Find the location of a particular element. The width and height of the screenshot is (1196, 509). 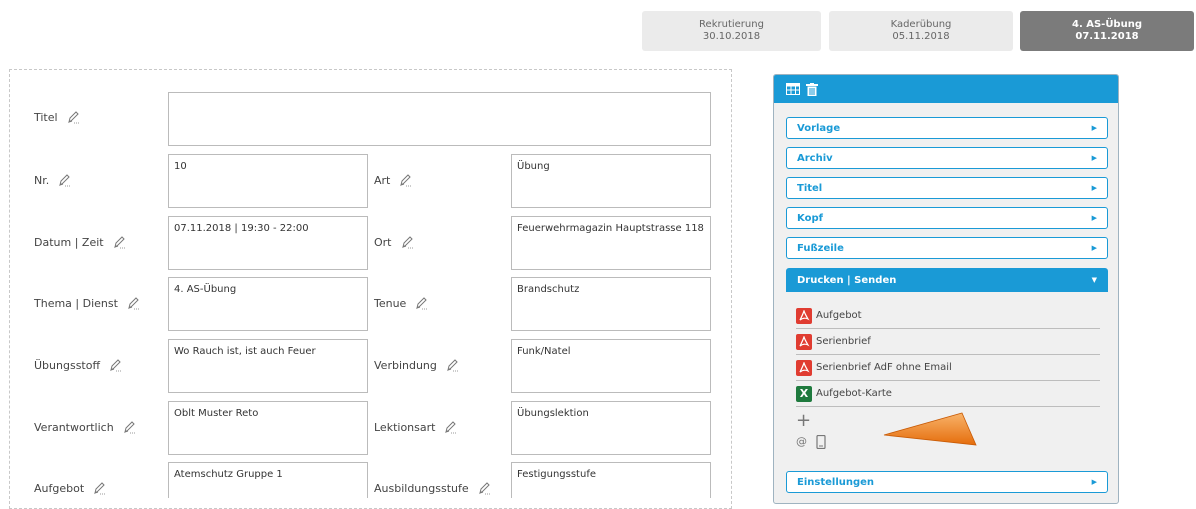

stoff-input: Wo Rauch ist, ist auch Feuer is located at coordinates (268, 366).